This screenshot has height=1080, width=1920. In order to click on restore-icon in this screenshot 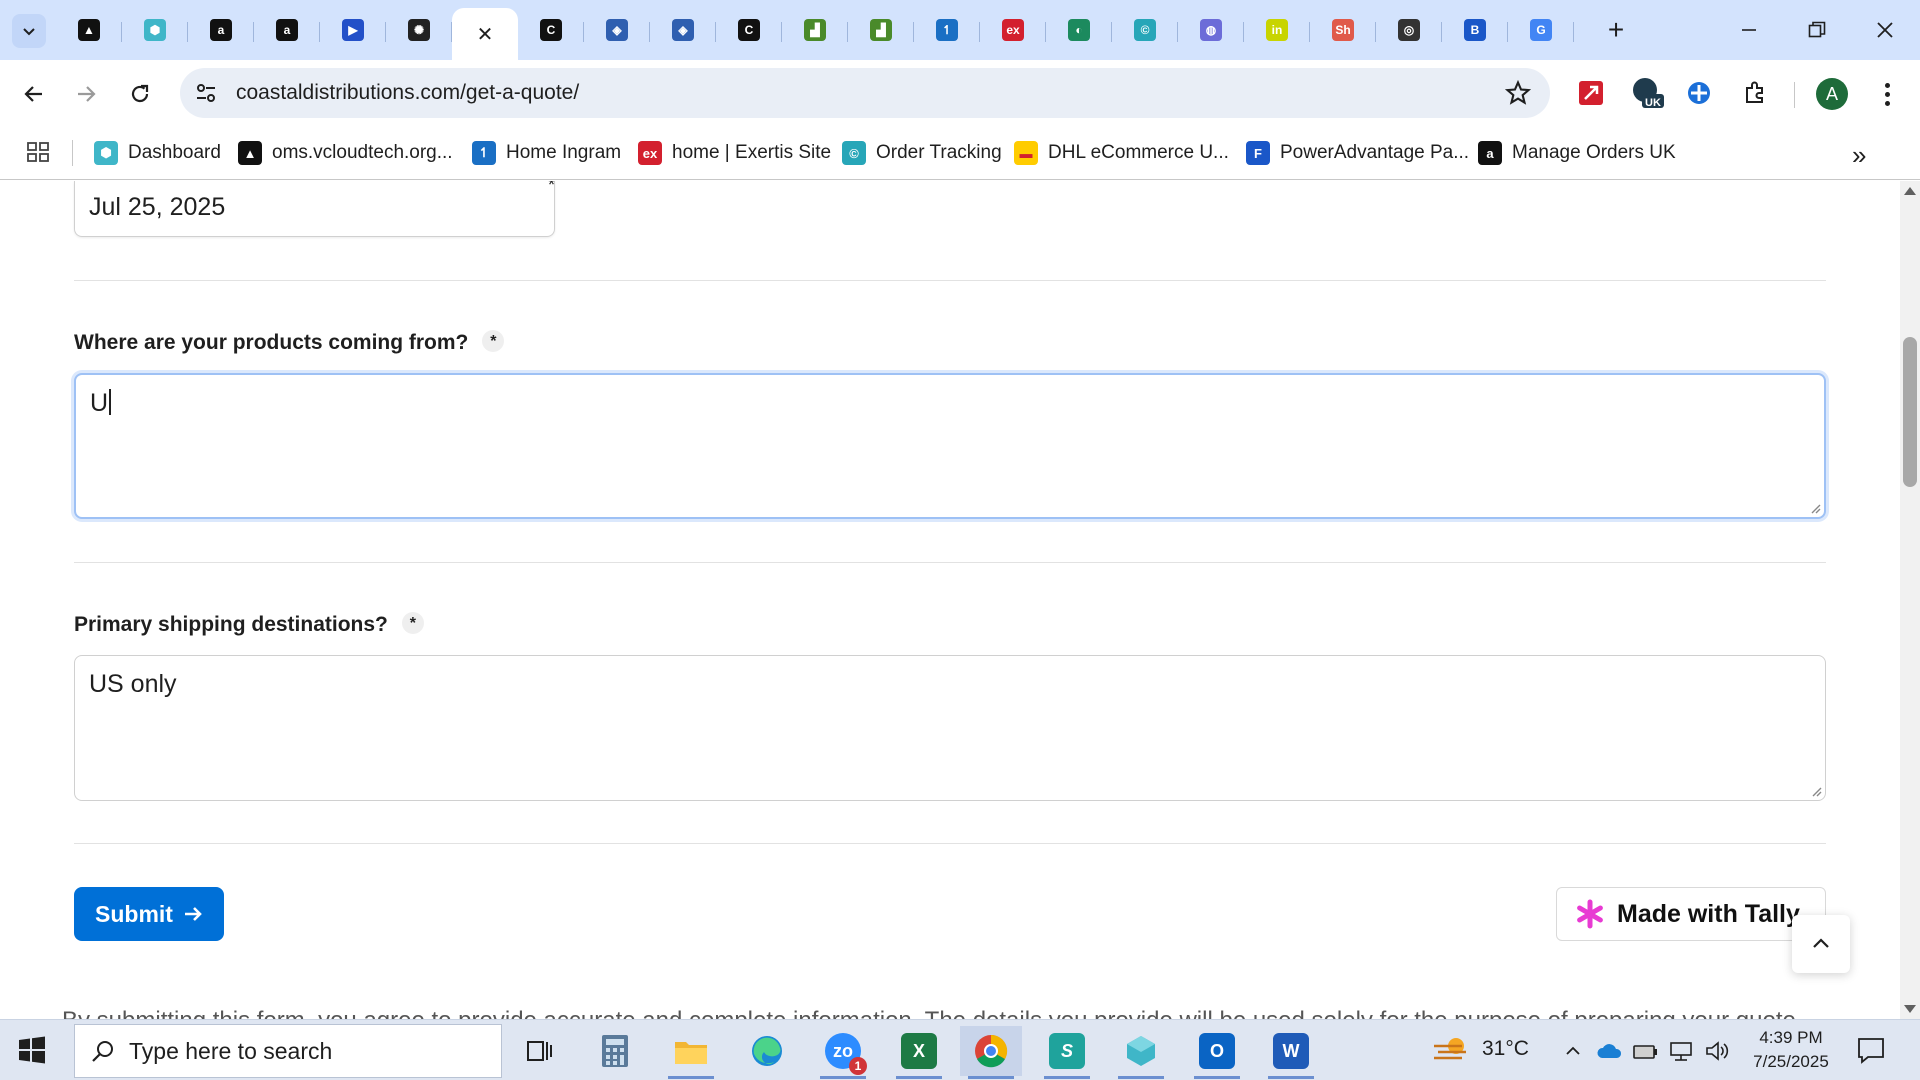, I will do `click(1817, 29)`.